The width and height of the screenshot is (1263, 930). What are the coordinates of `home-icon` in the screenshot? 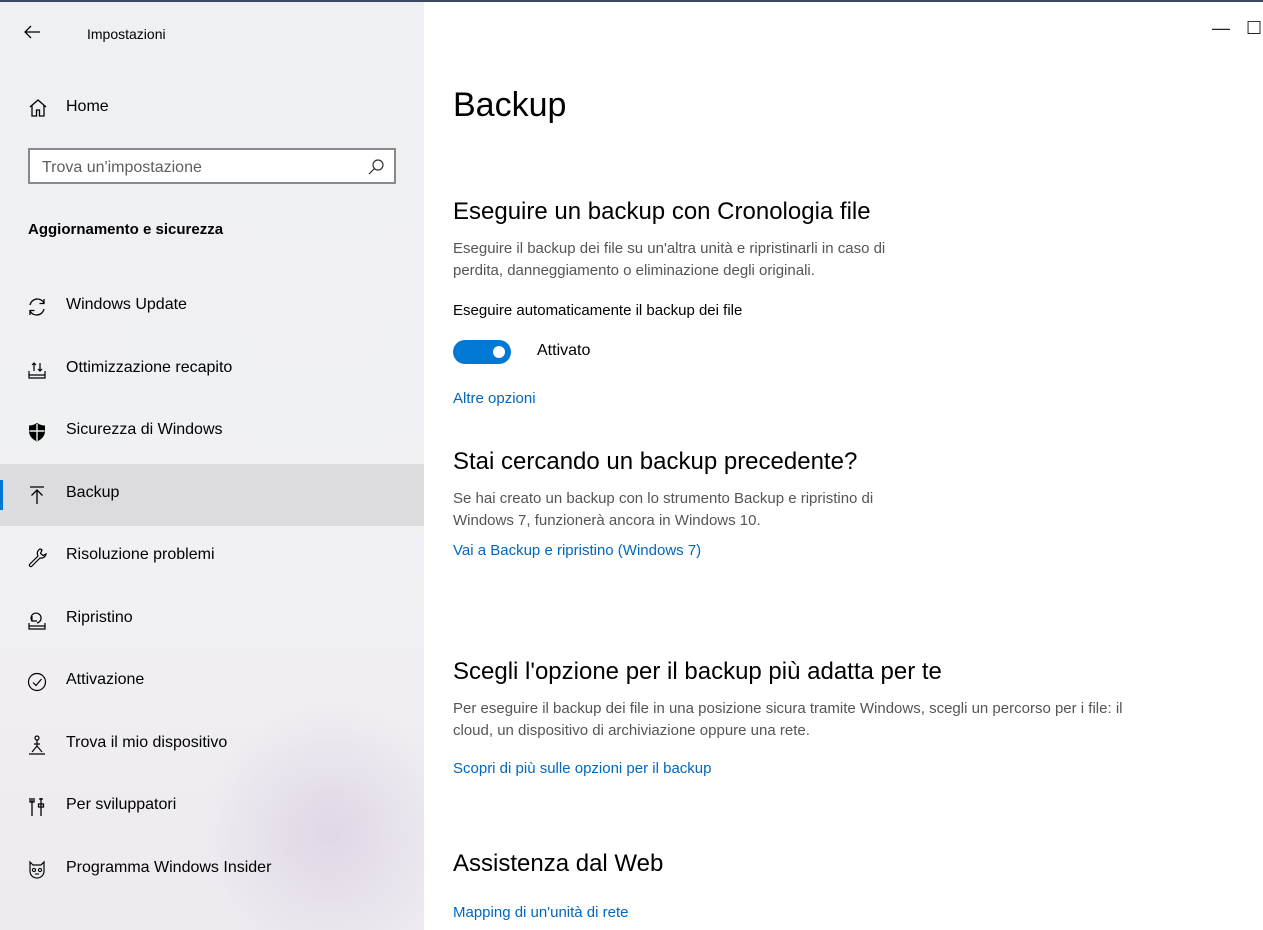 It's located at (38, 108).